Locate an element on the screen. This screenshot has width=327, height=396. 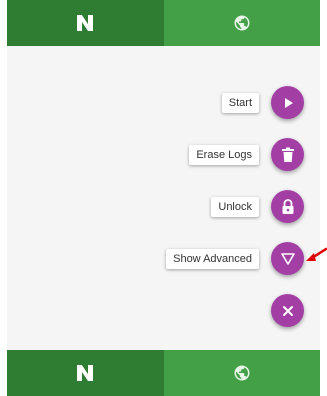
tab-globe is located at coordinates (241, 23).